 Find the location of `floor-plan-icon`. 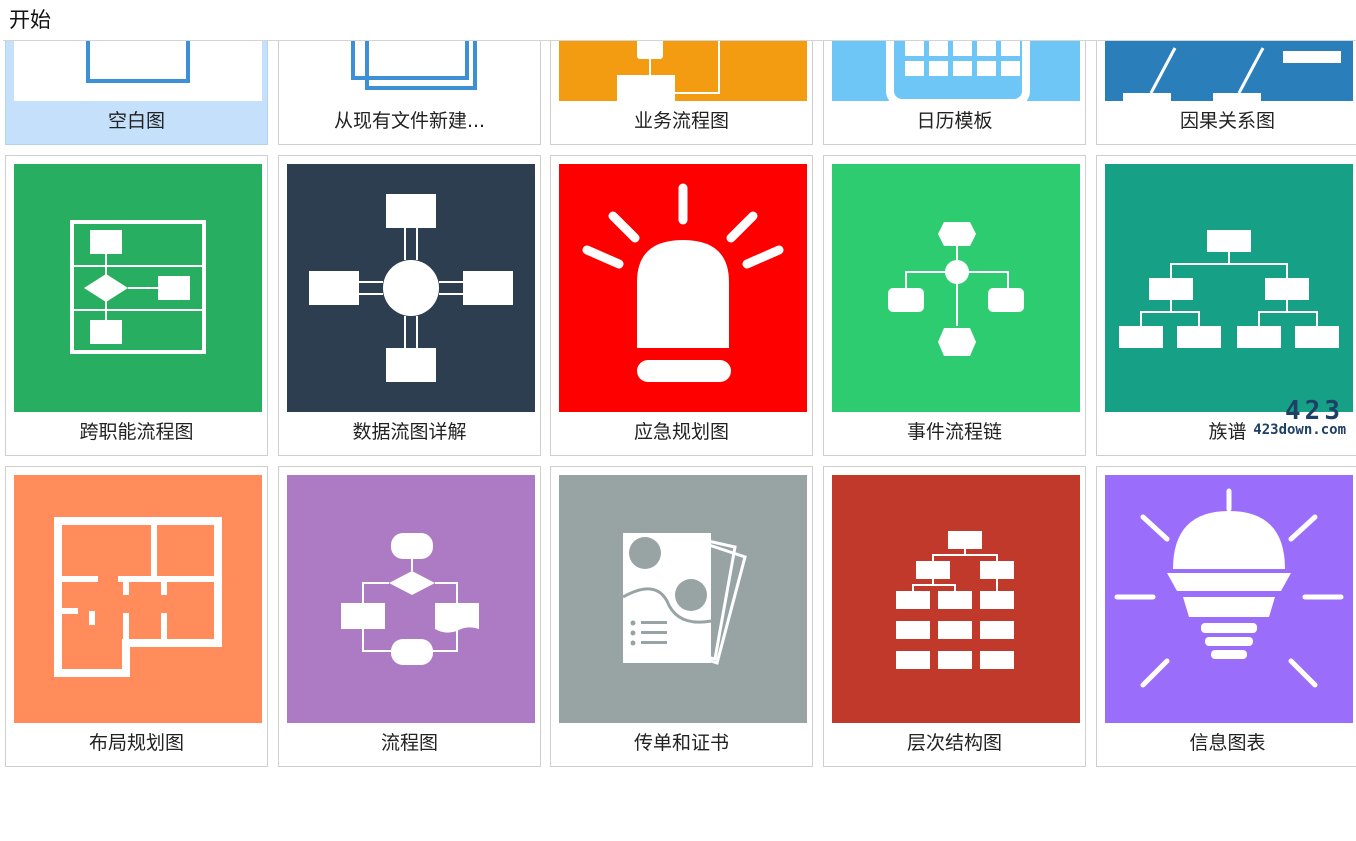

floor-plan-icon is located at coordinates (138, 597).